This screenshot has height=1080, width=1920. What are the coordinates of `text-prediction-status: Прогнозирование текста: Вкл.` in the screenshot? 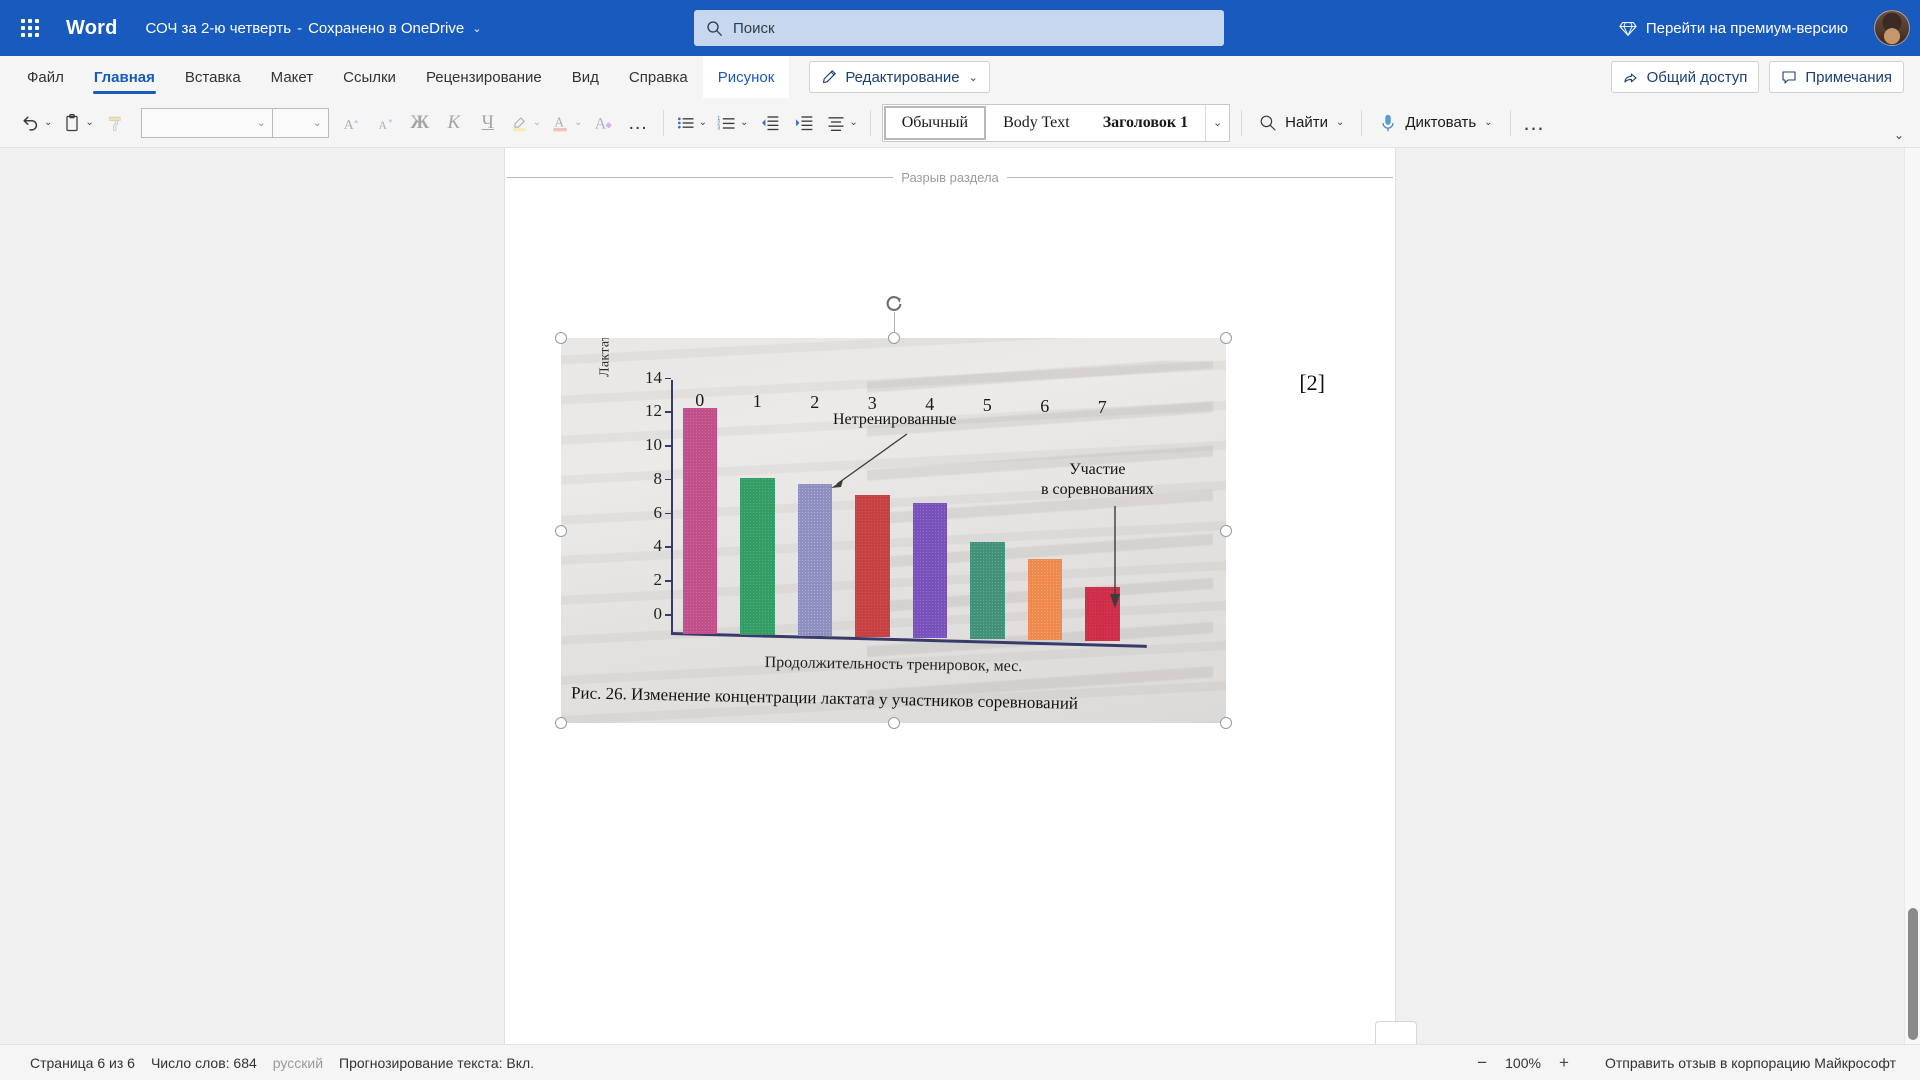 It's located at (436, 1063).